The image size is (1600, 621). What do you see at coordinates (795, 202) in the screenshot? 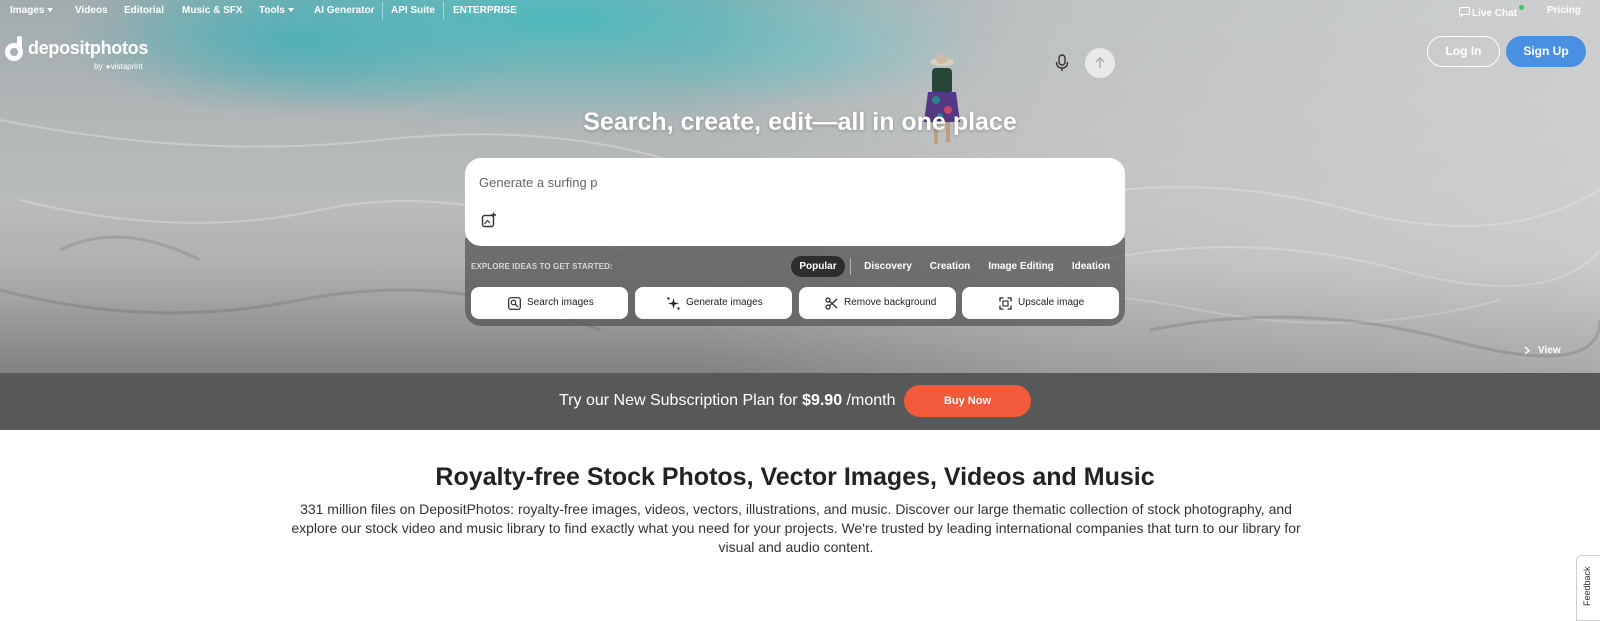
I see `search-card` at bounding box center [795, 202].